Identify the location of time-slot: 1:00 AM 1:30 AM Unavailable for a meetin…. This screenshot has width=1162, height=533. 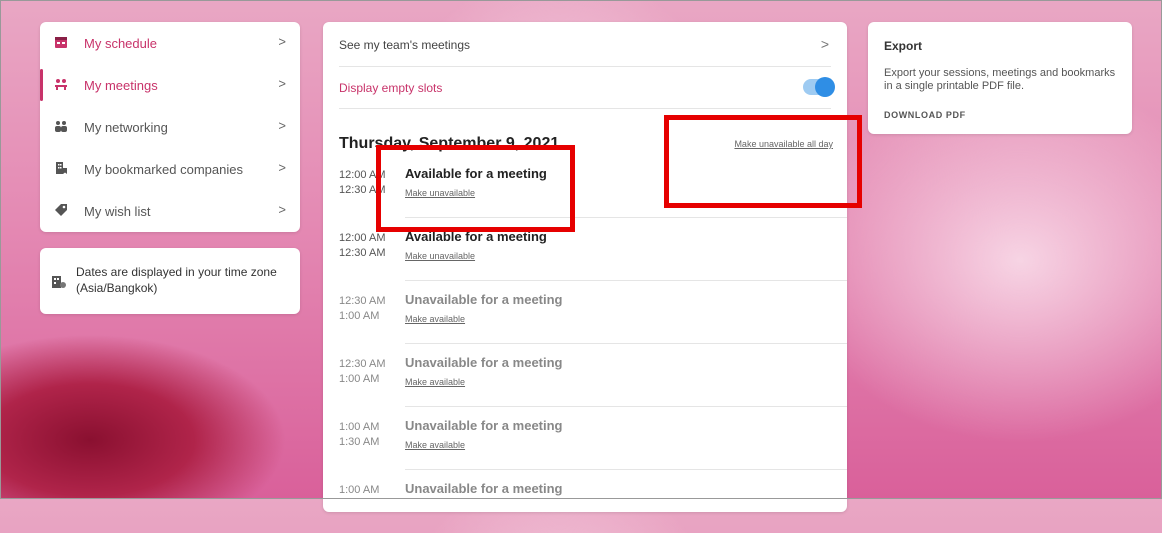
(585, 438).